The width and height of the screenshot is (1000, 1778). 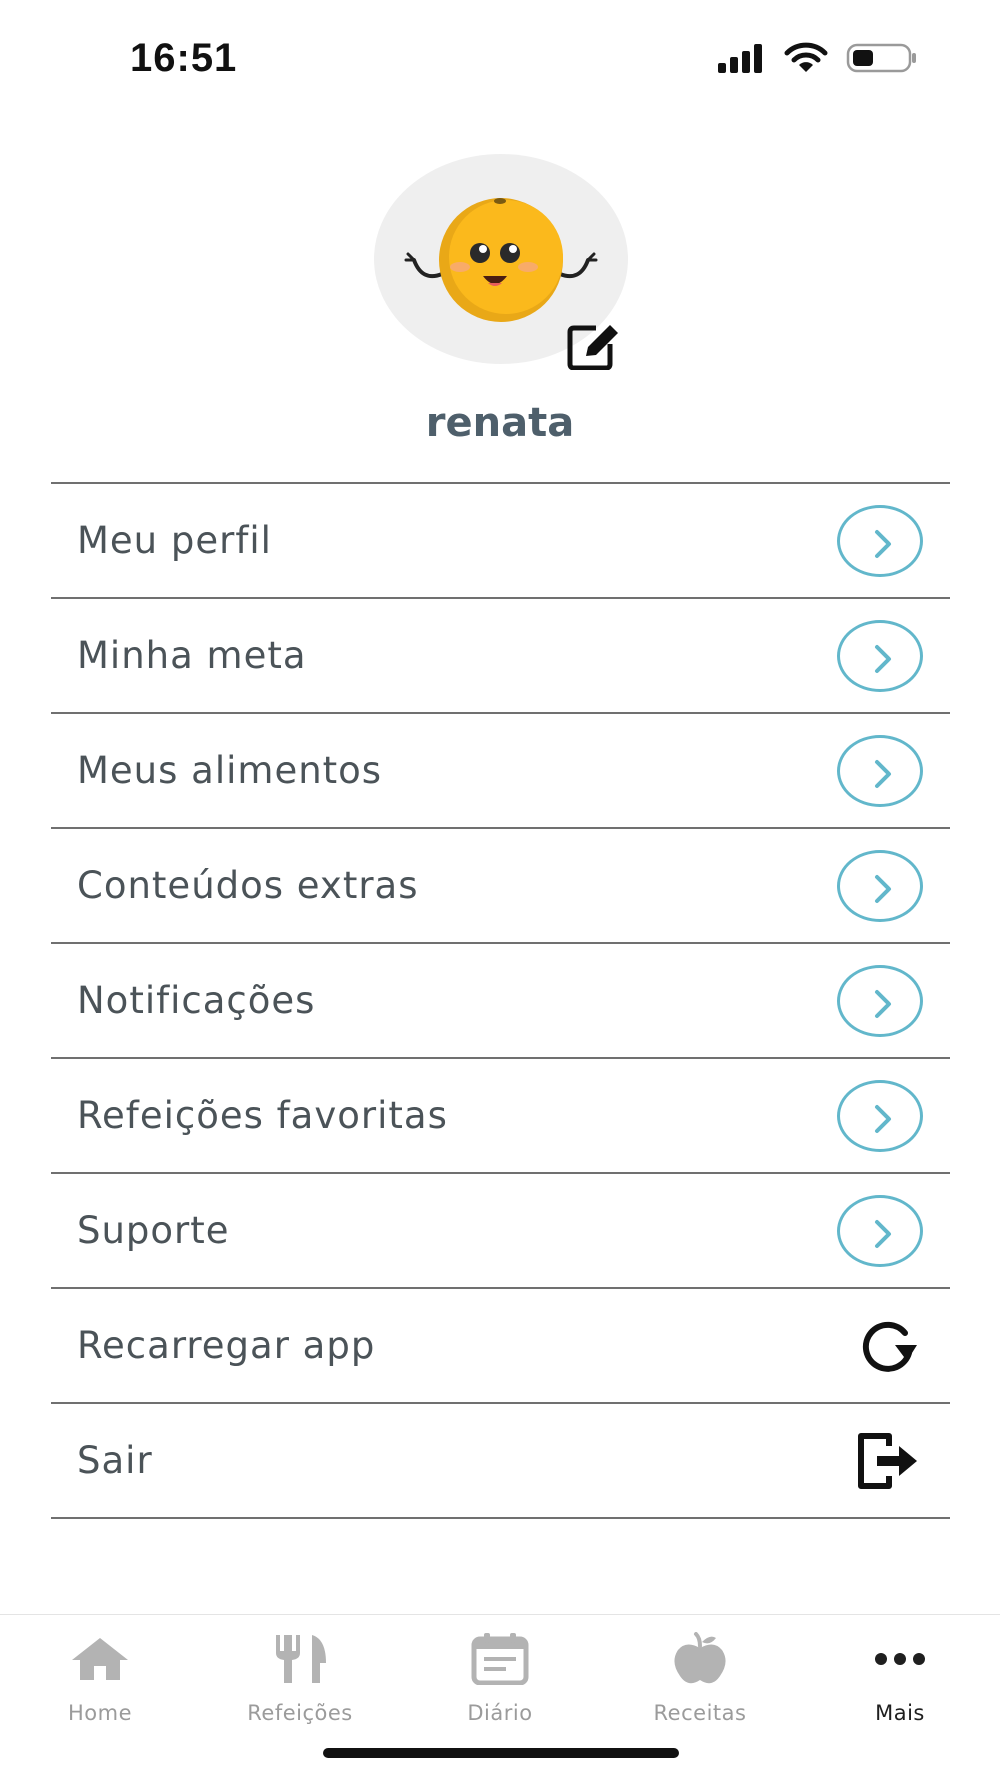 I want to click on menu-item-recarregar-app: Recarregar app, so click(x=500, y=1346).